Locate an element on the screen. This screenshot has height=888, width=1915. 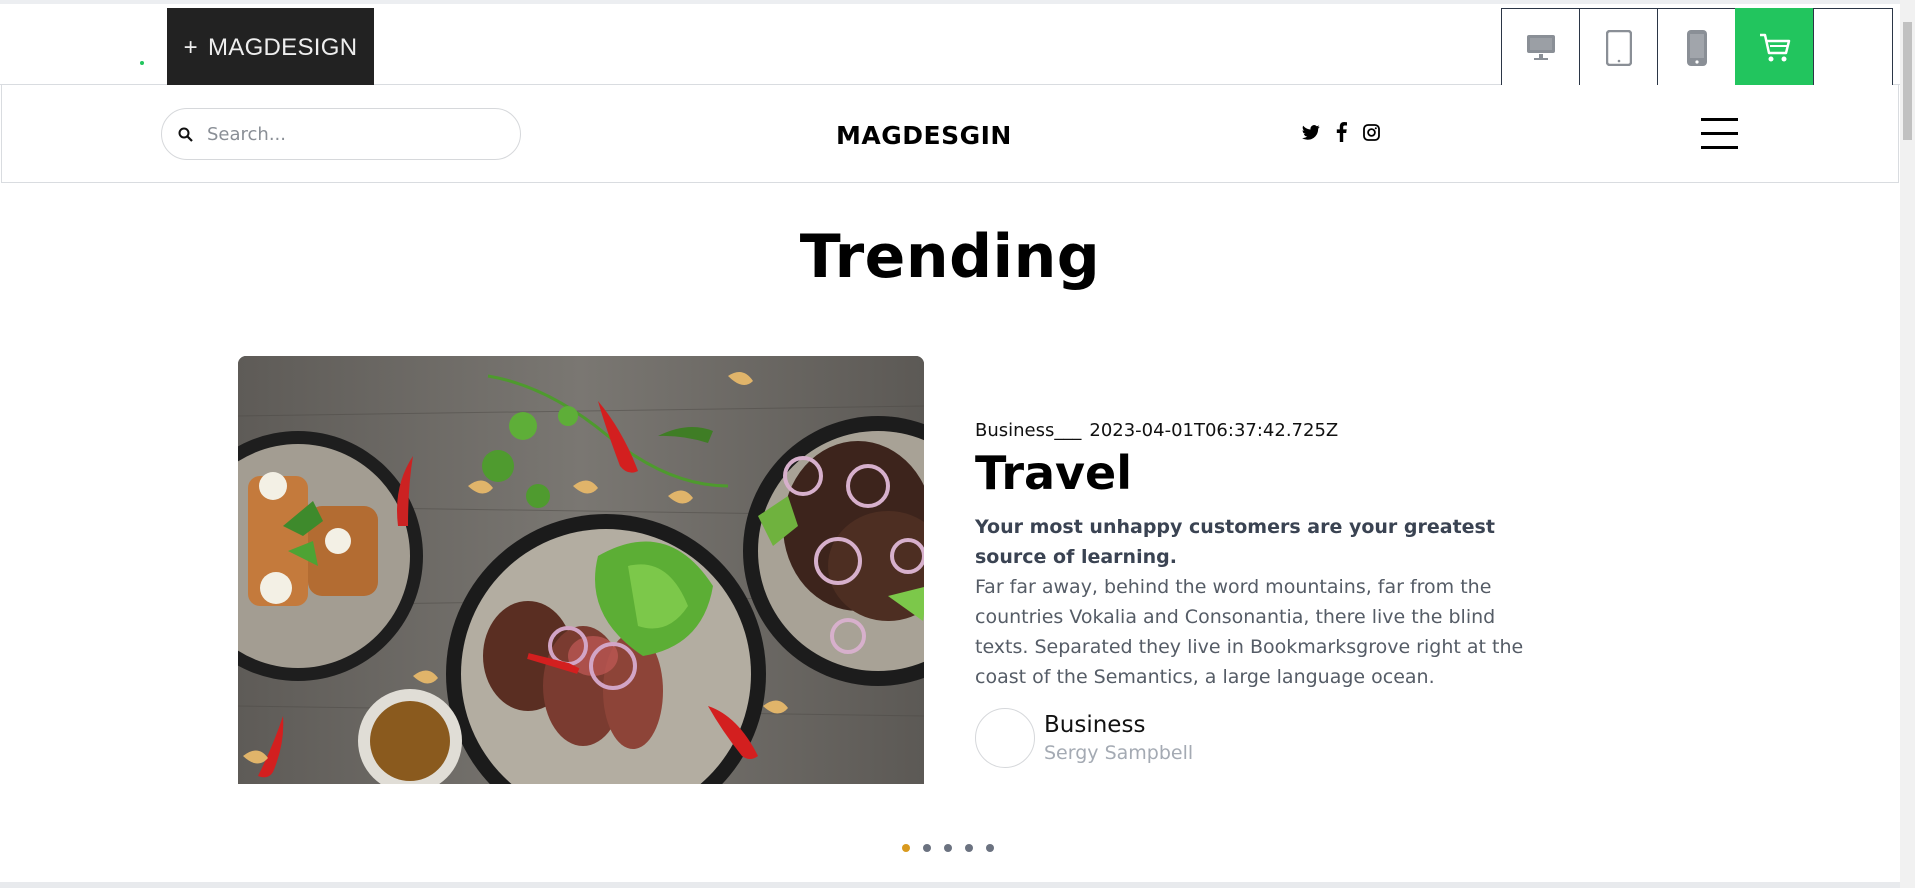
search-box is located at coordinates (341, 134).